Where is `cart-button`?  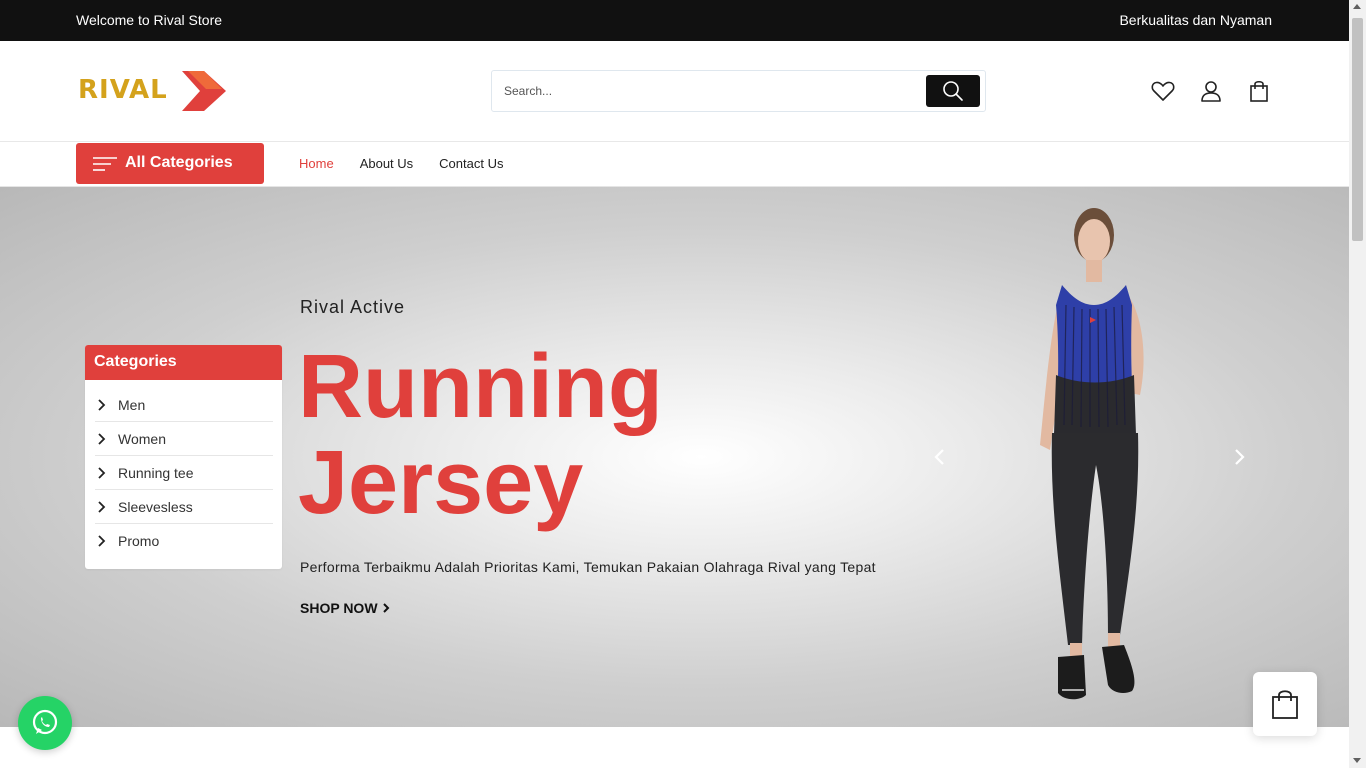
cart-button is located at coordinates (1259, 91).